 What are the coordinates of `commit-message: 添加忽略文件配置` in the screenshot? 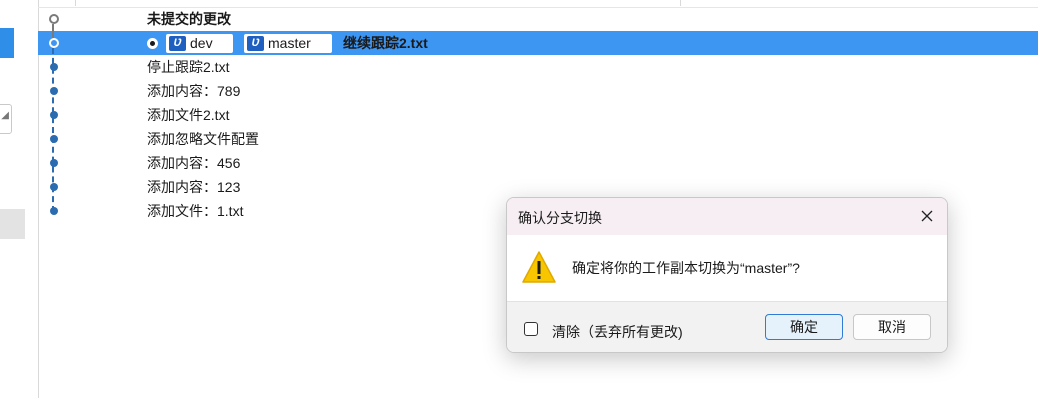 It's located at (203, 139).